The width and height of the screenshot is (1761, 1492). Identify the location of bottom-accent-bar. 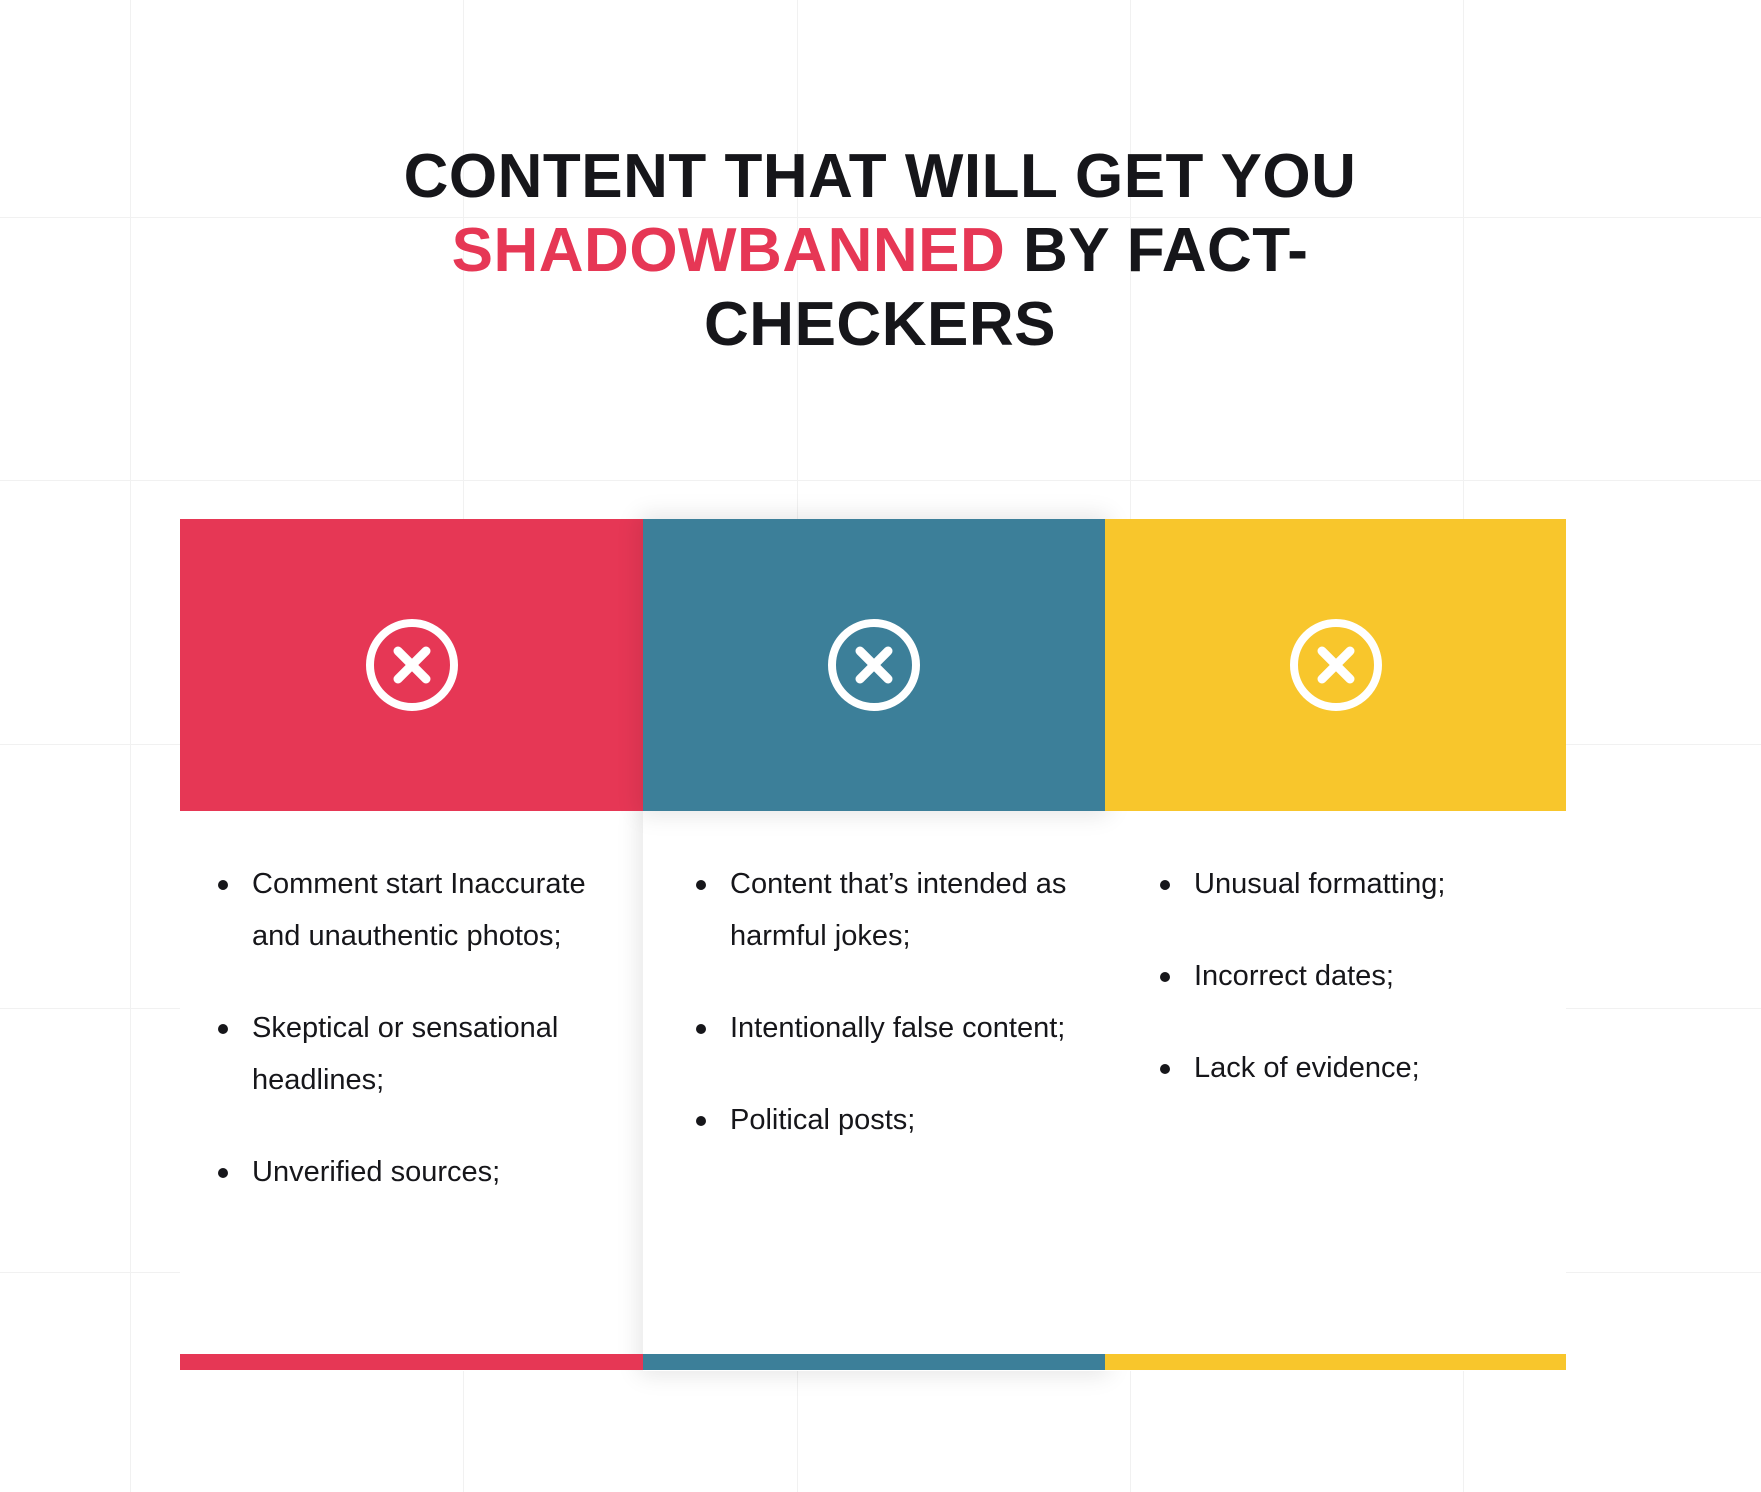
(873, 1362).